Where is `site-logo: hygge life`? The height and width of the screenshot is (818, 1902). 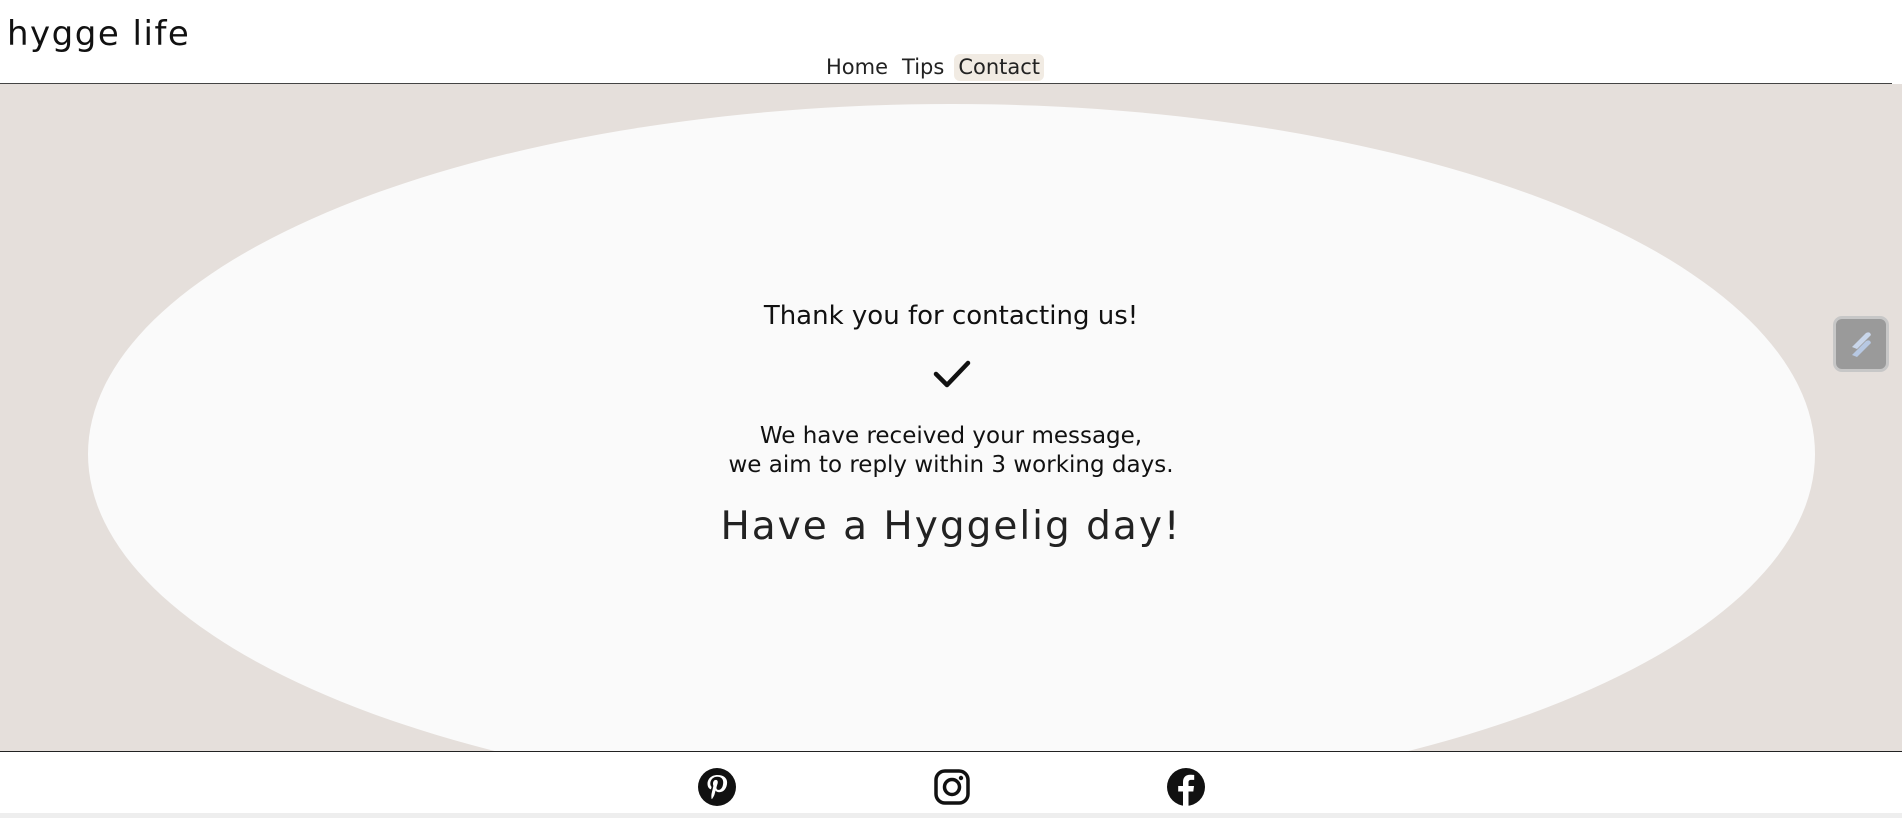
site-logo: hygge life is located at coordinates (98, 34).